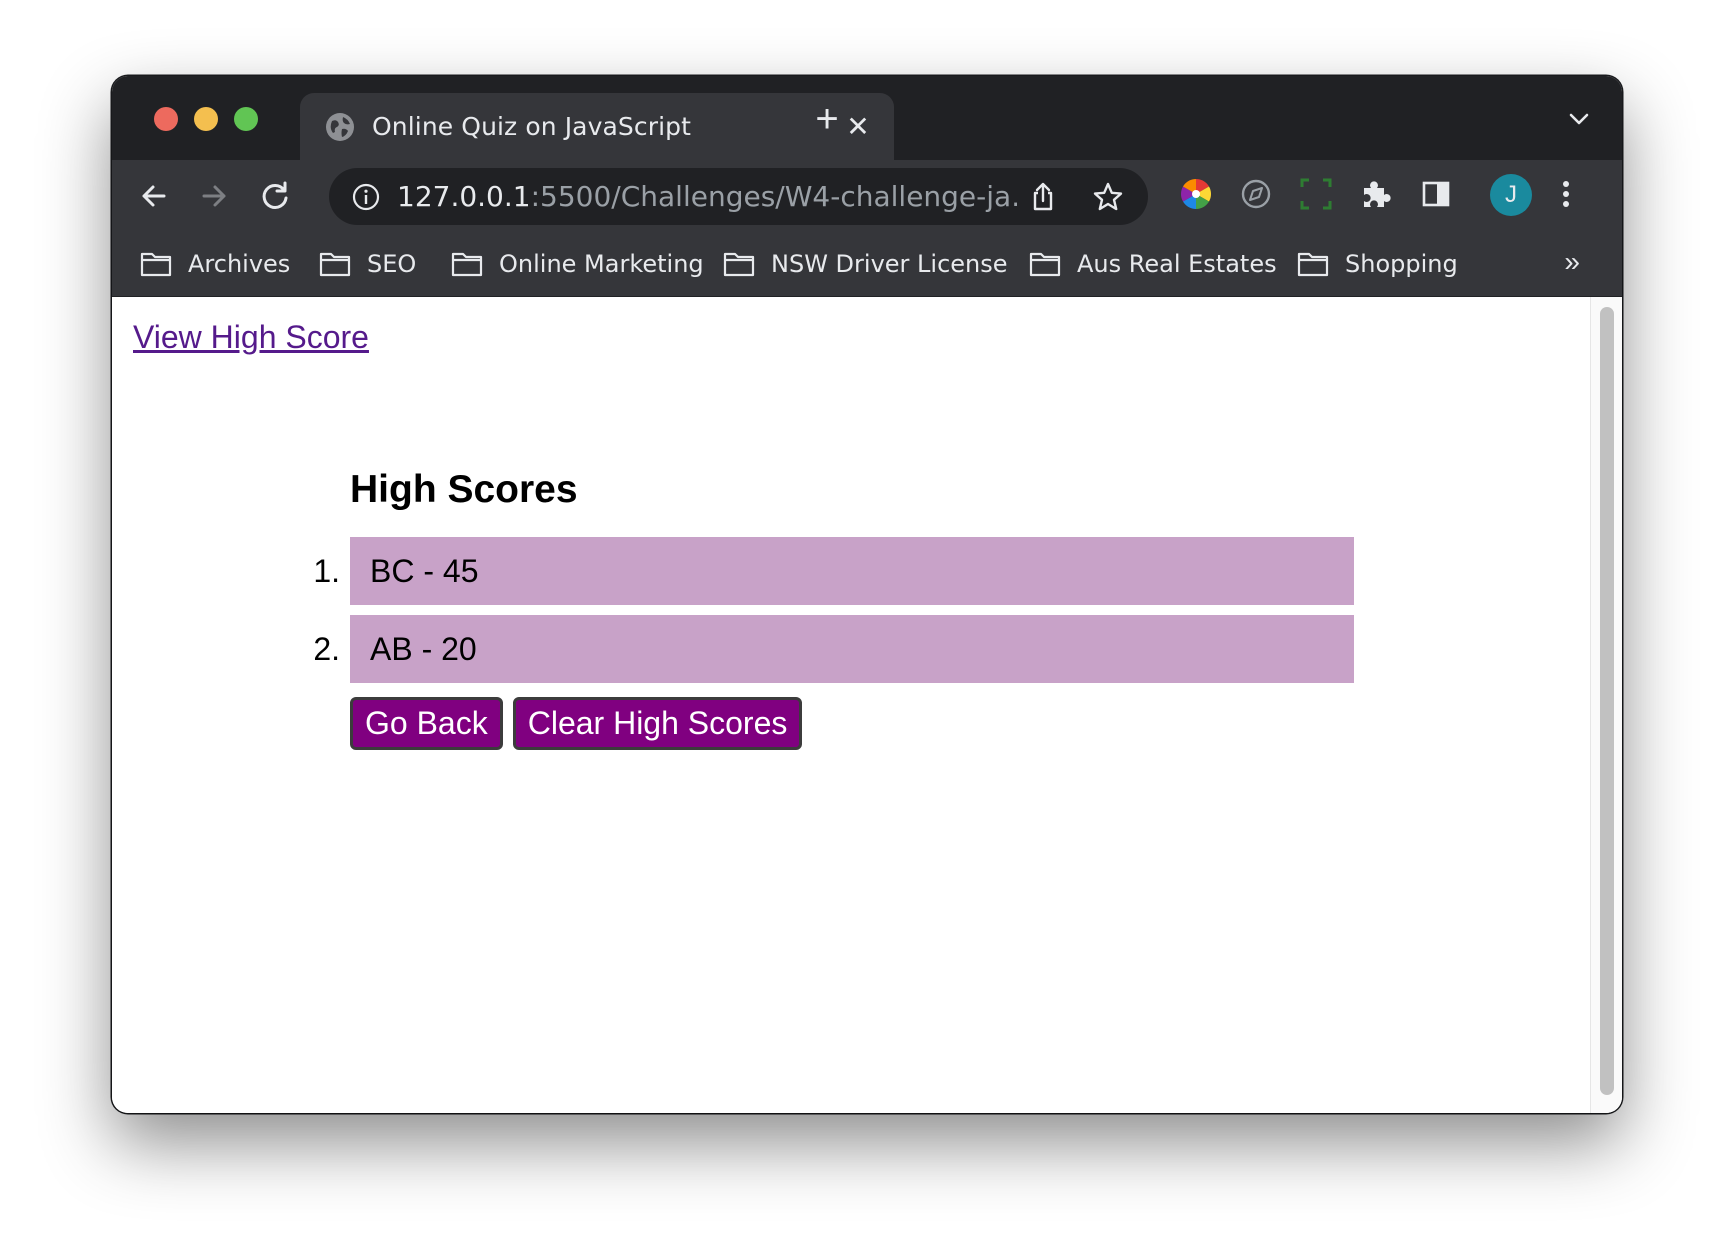 Image resolution: width=1726 pixels, height=1256 pixels. What do you see at coordinates (1177, 264) in the screenshot?
I see `bookmark-label: Aus Real Estates` at bounding box center [1177, 264].